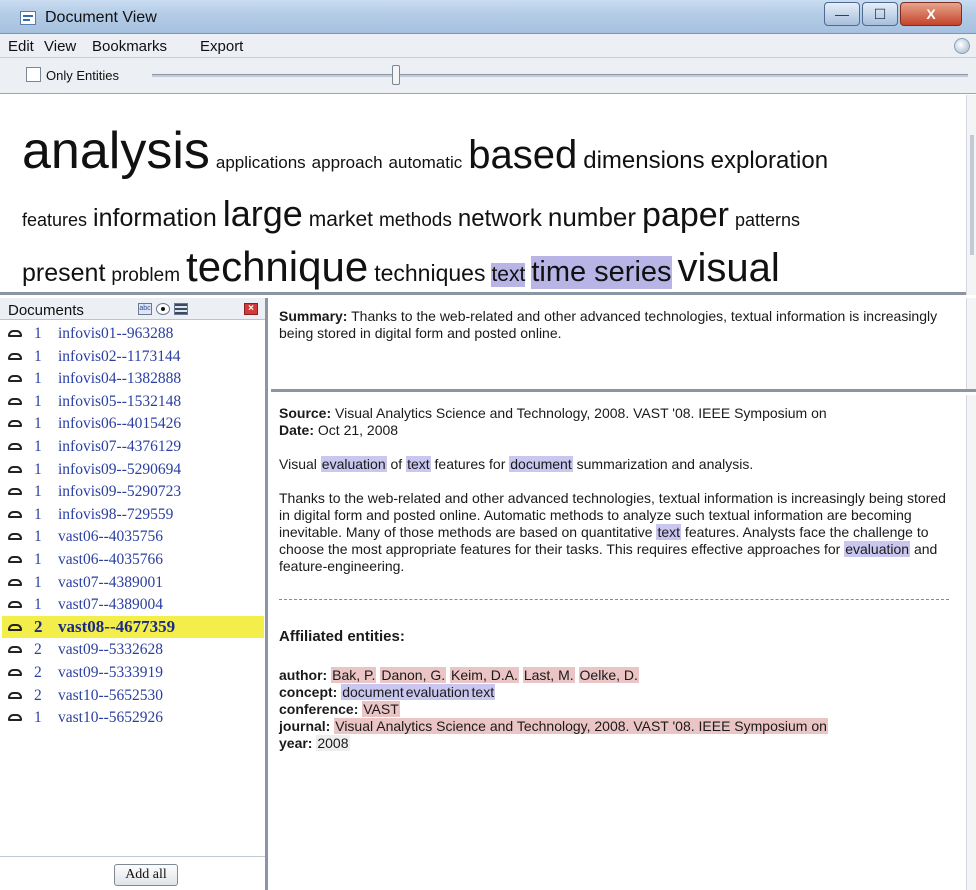 This screenshot has width=976, height=890. I want to click on entity-year: 2008, so click(333, 743).